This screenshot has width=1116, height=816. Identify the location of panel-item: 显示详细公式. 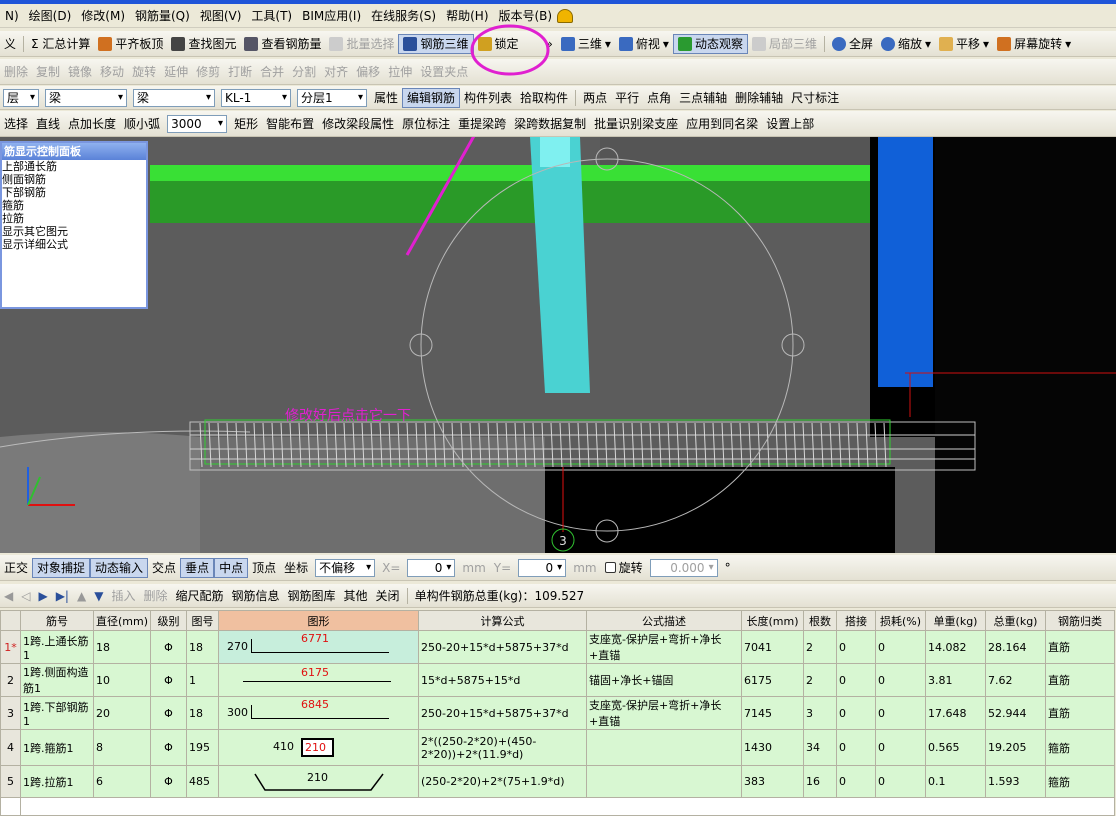
(74, 244).